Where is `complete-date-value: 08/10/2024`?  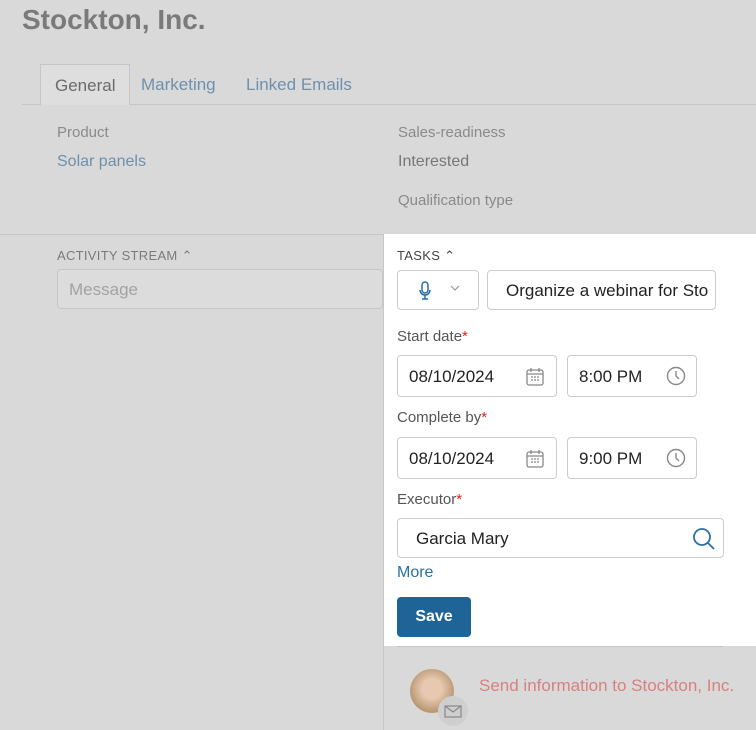
complete-date-value: 08/10/2024 is located at coordinates (452, 458).